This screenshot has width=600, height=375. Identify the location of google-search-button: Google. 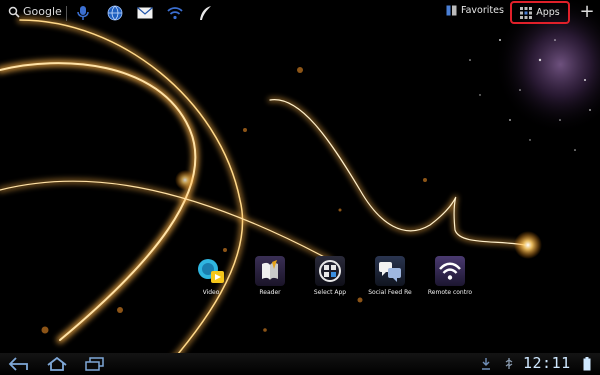
(35, 11).